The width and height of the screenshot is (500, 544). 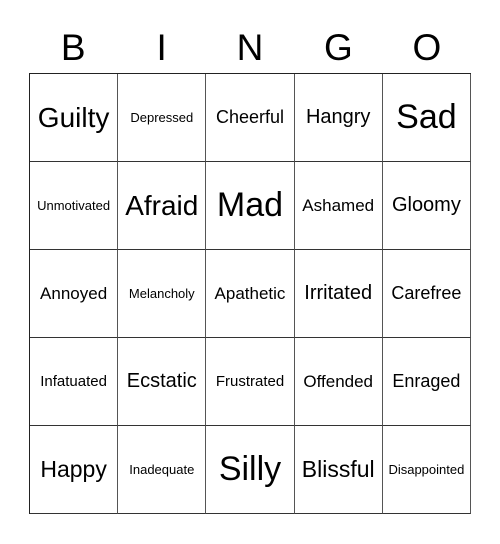 I want to click on bingo-cell: Hangry, so click(x=338, y=118).